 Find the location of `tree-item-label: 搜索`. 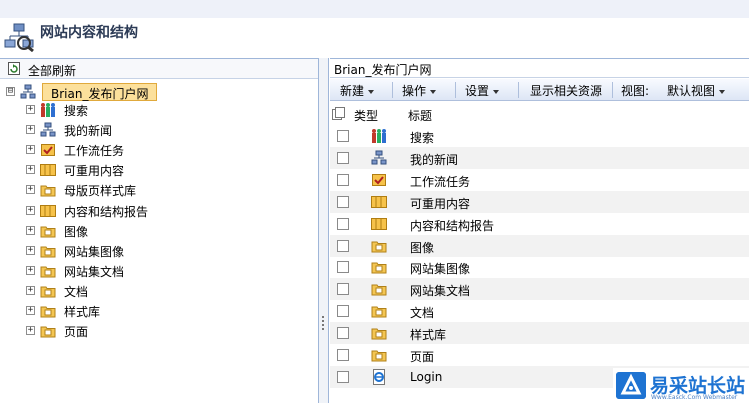

tree-item-label: 搜索 is located at coordinates (76, 110).